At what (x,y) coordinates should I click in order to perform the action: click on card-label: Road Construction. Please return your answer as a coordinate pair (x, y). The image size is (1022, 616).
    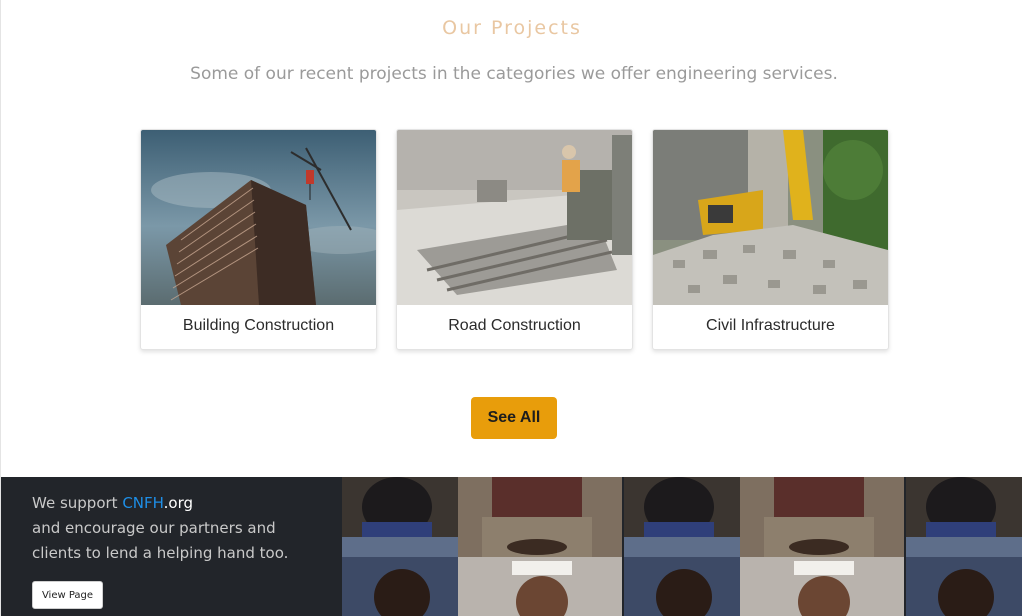
    Looking at the image, I should click on (514, 327).